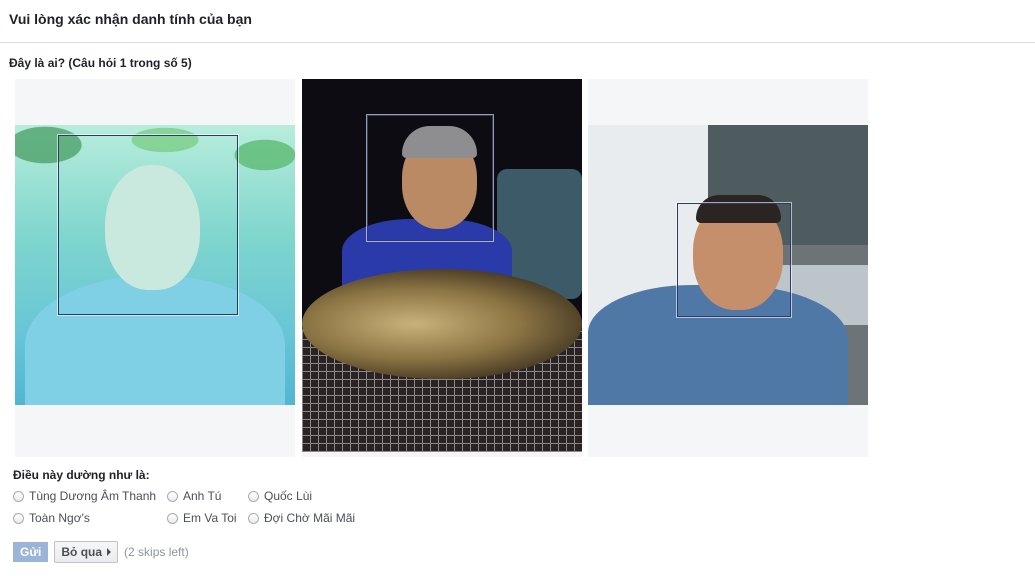 The image size is (1035, 576). I want to click on answer-option-3: Quốc Lùi, so click(280, 496).